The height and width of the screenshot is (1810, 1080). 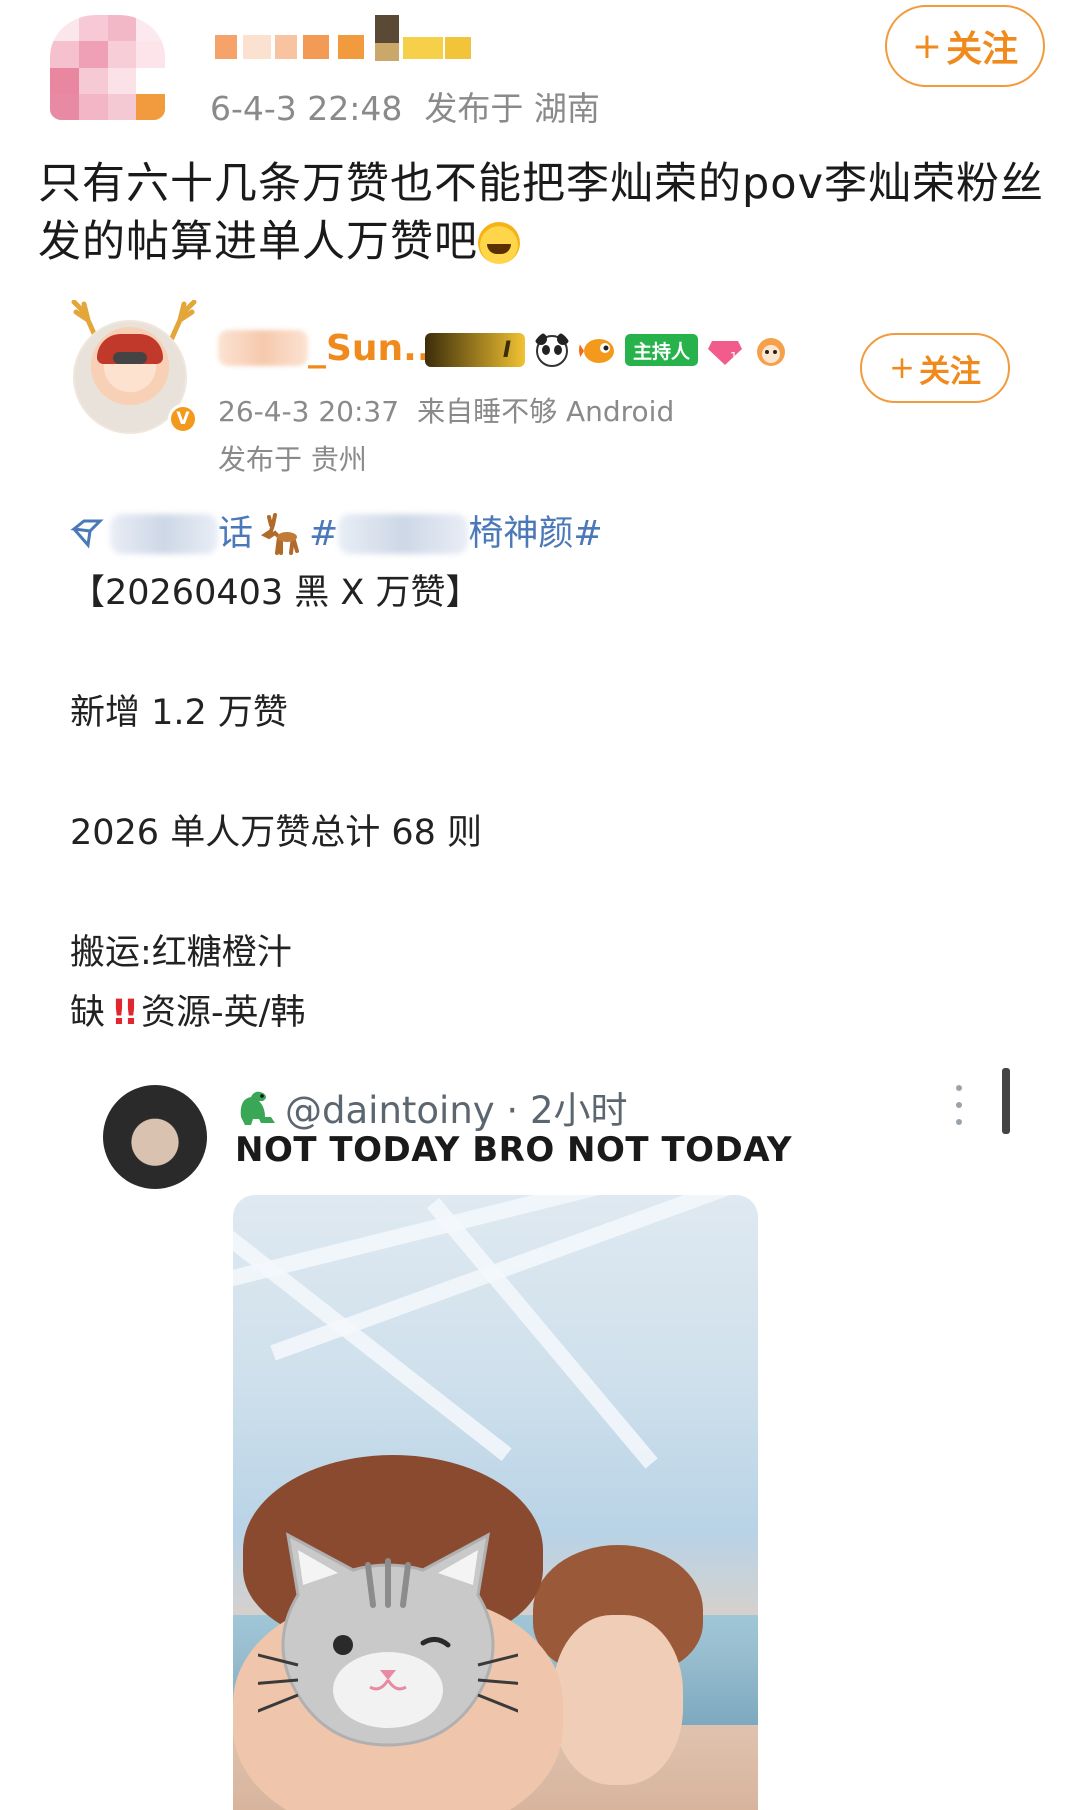 What do you see at coordinates (771, 350) in the screenshot?
I see `mascot-badge-icon` at bounding box center [771, 350].